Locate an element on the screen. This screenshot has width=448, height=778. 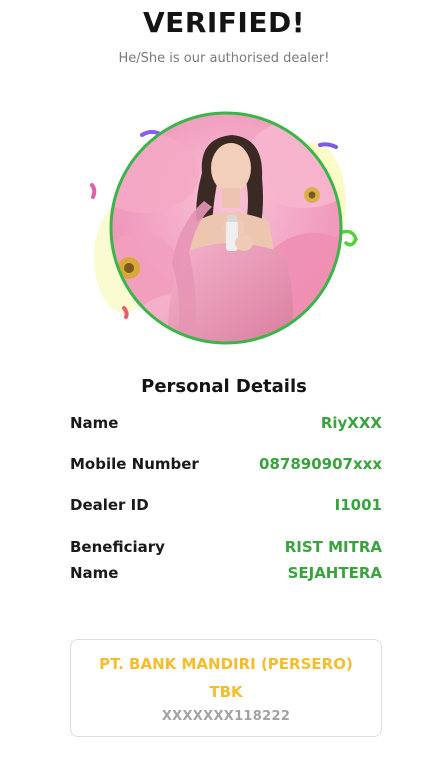
bank-account-number: XXXXXXX118222 is located at coordinates (226, 716).